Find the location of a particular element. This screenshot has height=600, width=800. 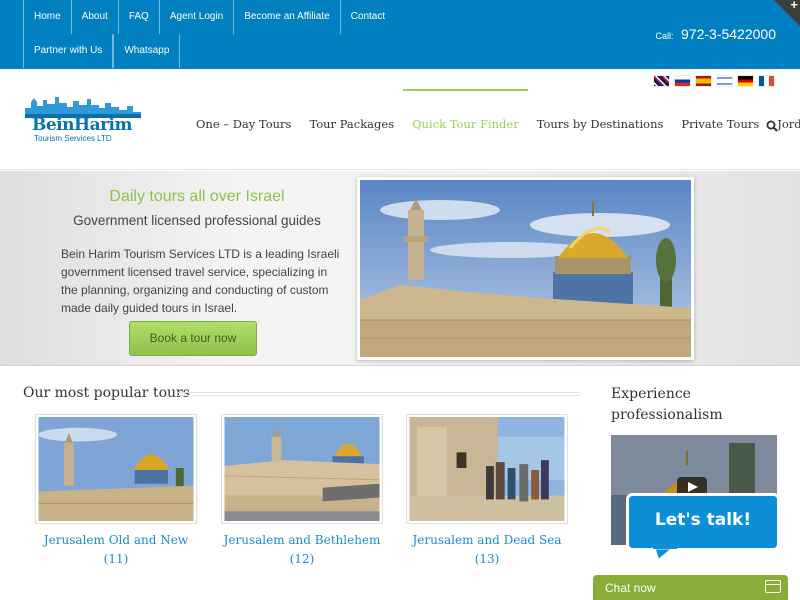

tour-image-dead-sea is located at coordinates (487, 469).